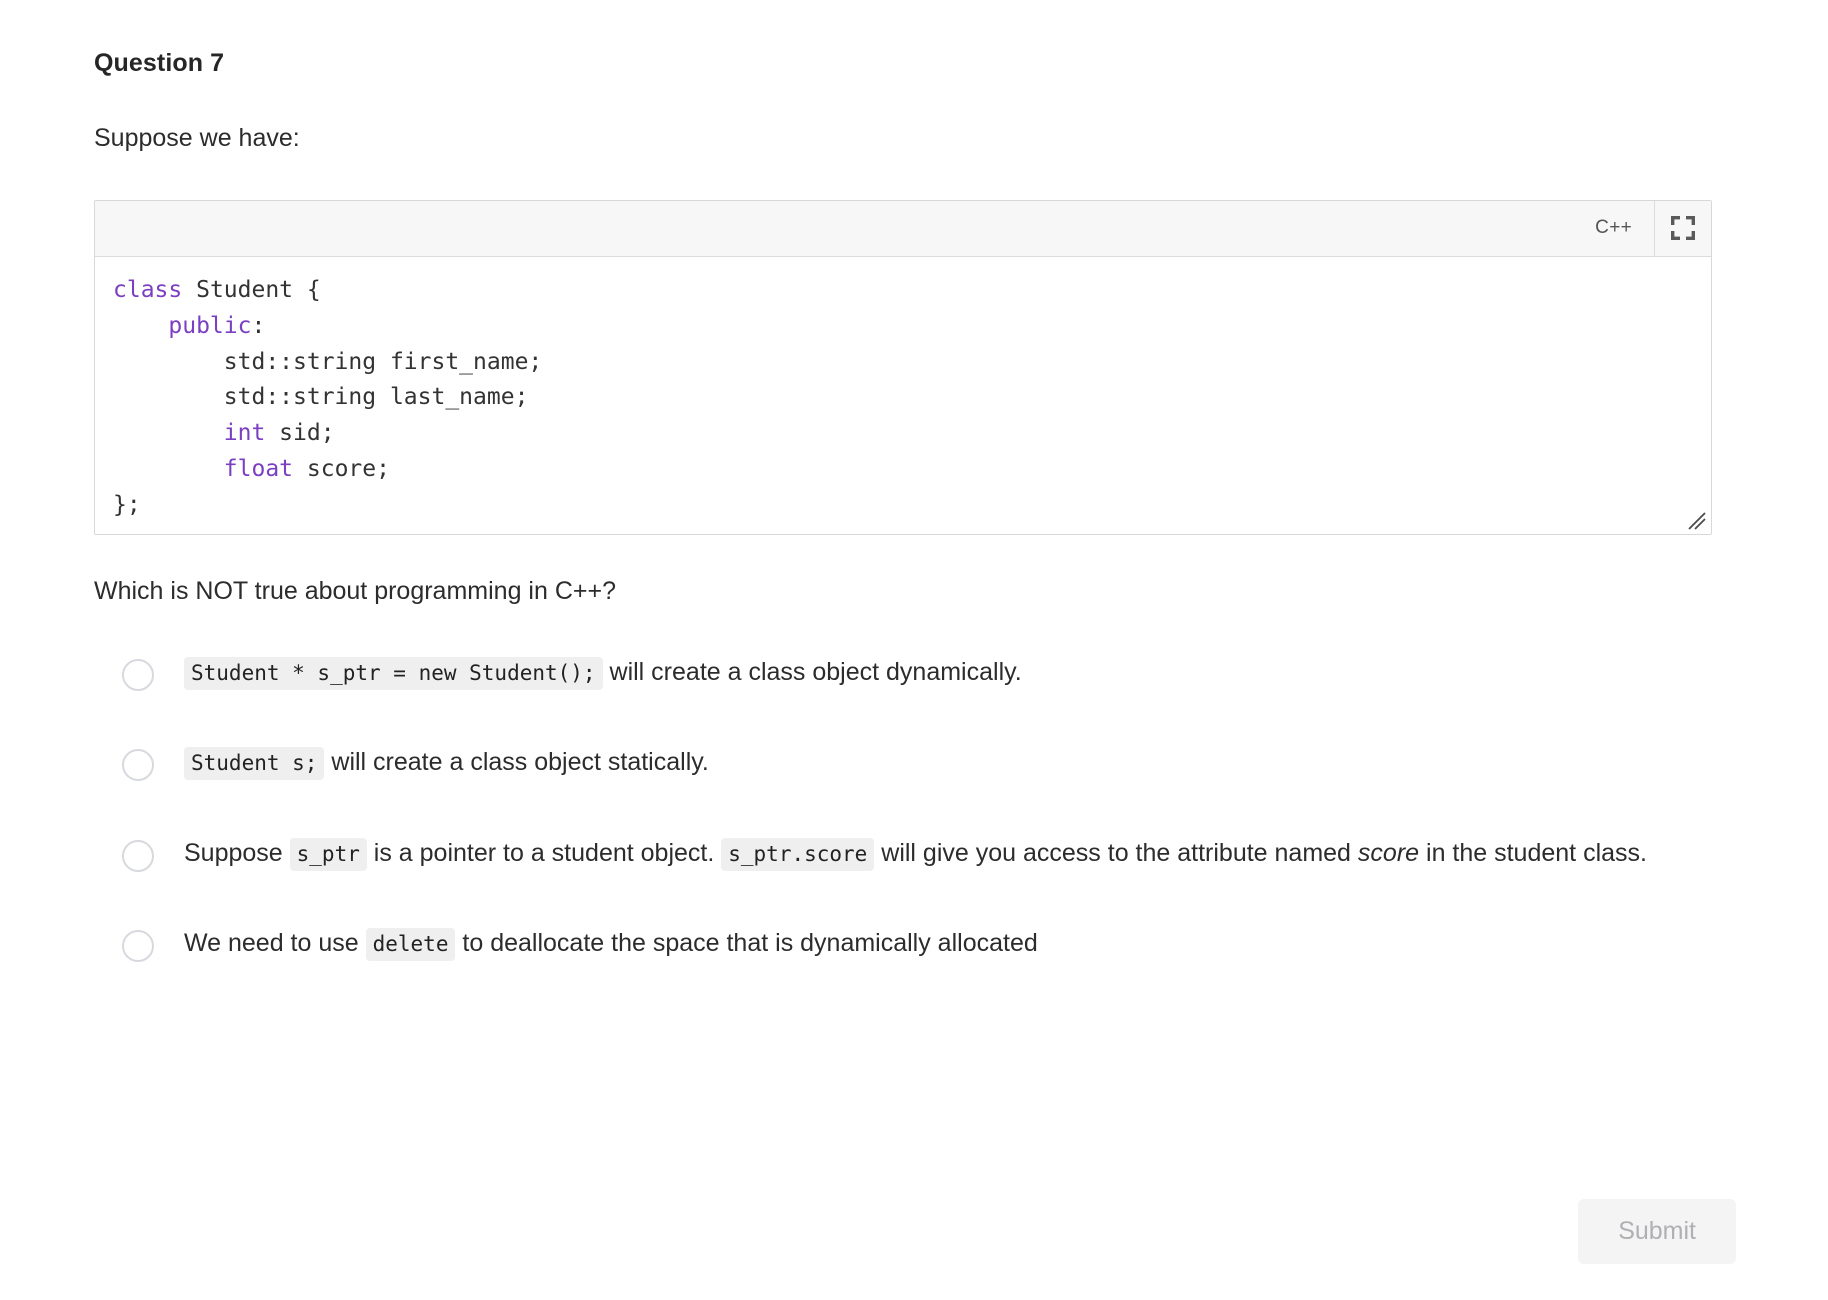 The height and width of the screenshot is (1300, 1828). Describe the element at coordinates (903, 228) in the screenshot. I see `code-toolbar: C++` at that location.